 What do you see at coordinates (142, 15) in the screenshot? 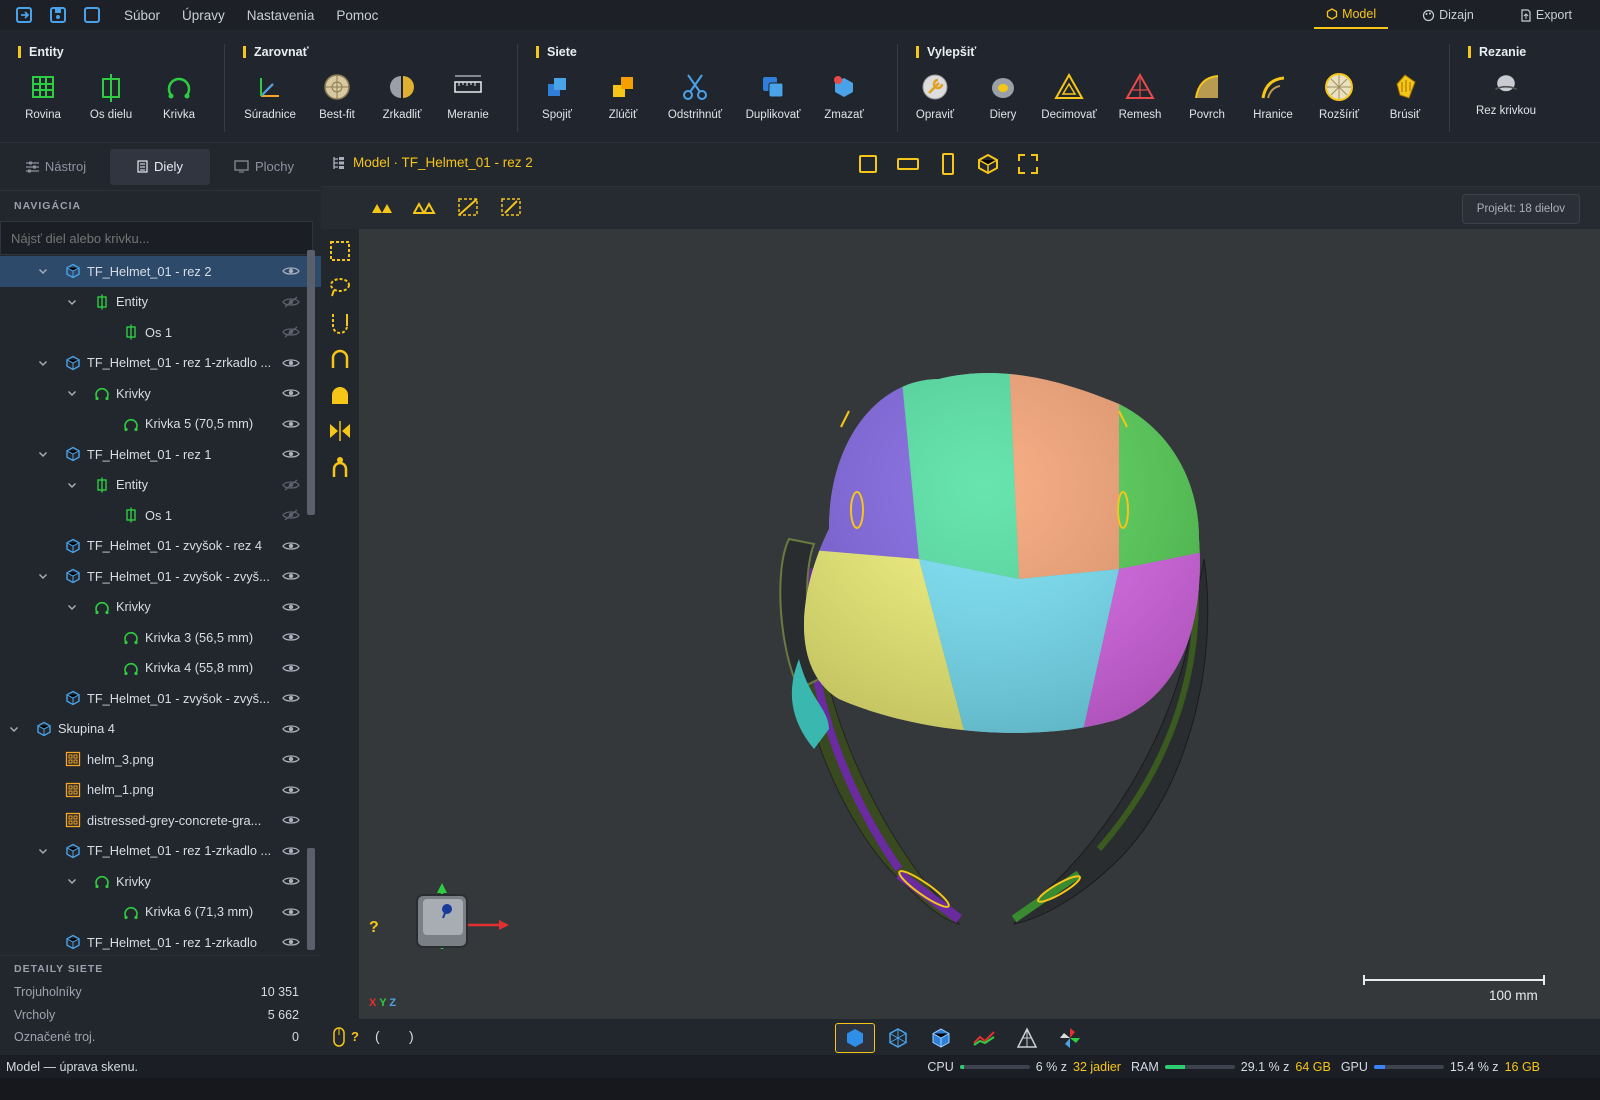
I see `menu-subor: Súbor` at bounding box center [142, 15].